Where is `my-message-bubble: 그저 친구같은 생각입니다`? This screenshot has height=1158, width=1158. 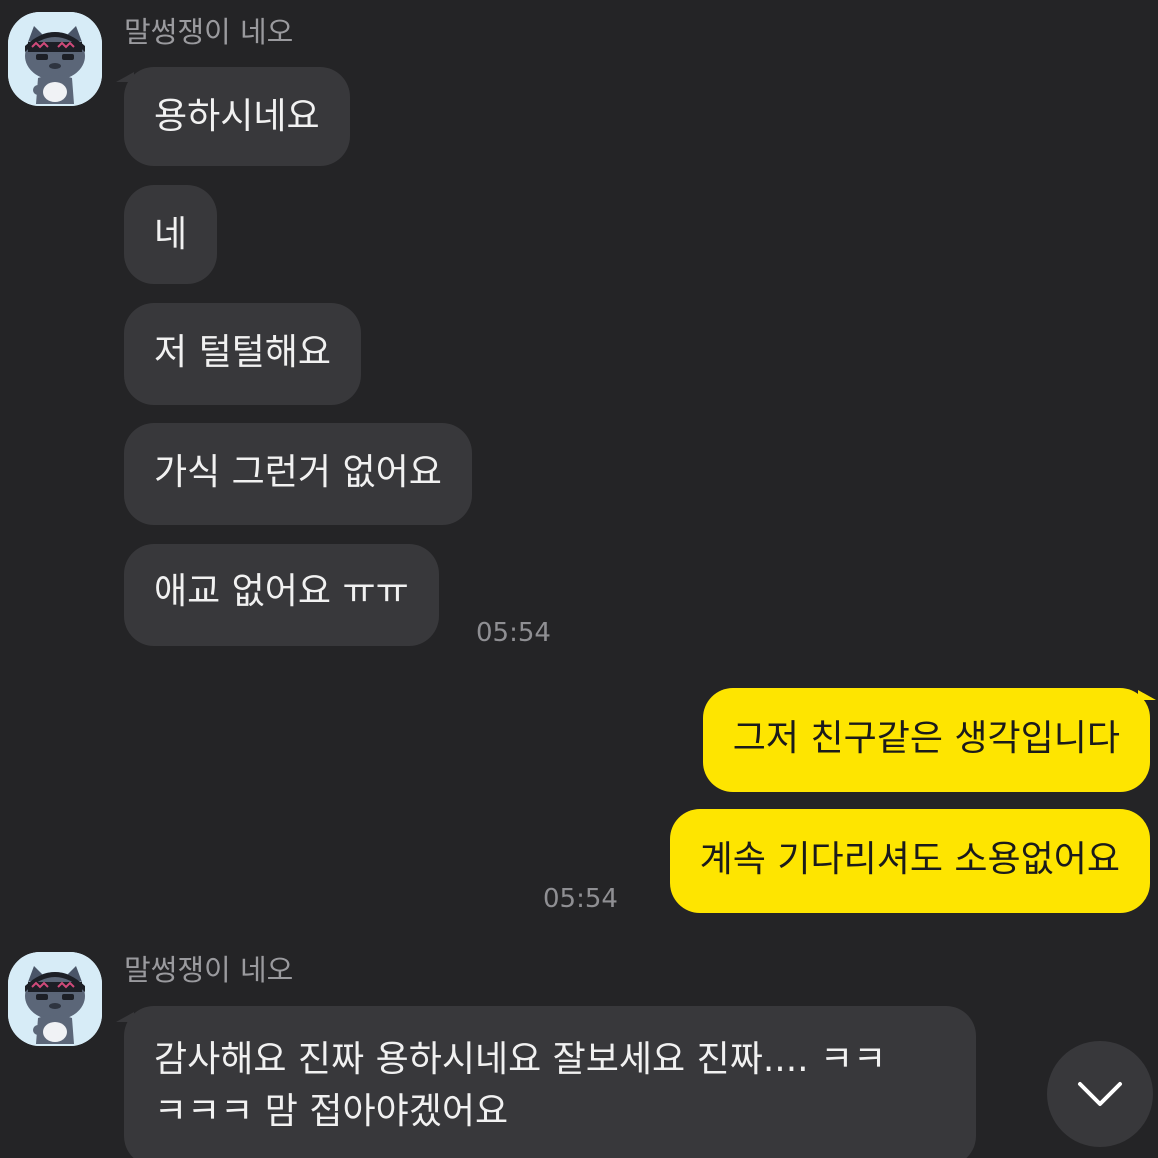 my-message-bubble: 그저 친구같은 생각입니다 is located at coordinates (926, 740).